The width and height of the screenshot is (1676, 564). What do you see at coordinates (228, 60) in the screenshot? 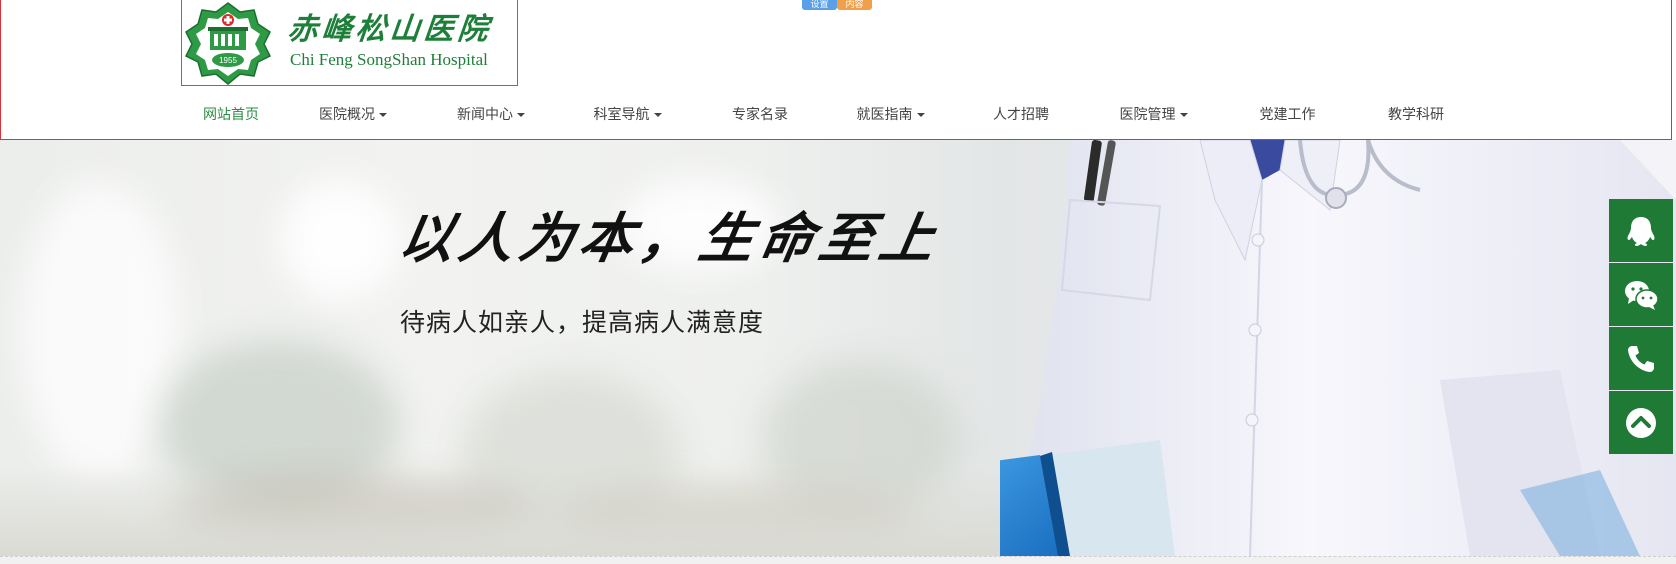
I see `svg-text: 1955` at bounding box center [228, 60].